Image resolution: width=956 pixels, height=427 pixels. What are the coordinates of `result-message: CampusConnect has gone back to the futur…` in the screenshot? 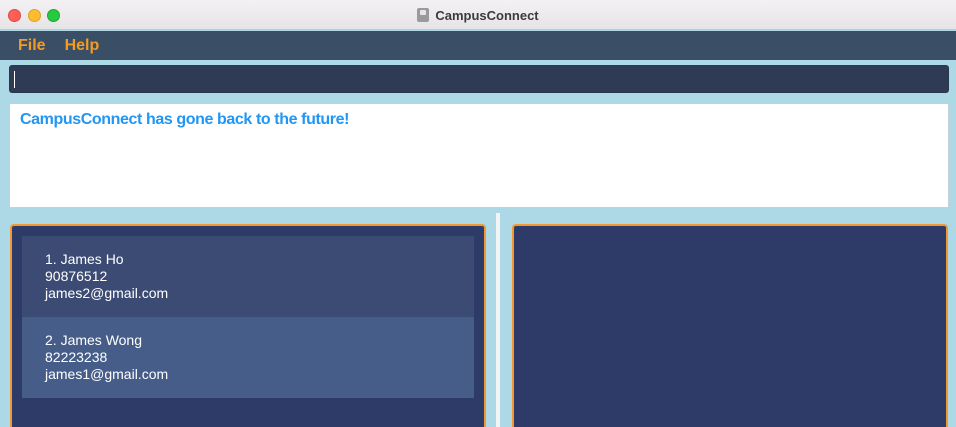 It's located at (185, 119).